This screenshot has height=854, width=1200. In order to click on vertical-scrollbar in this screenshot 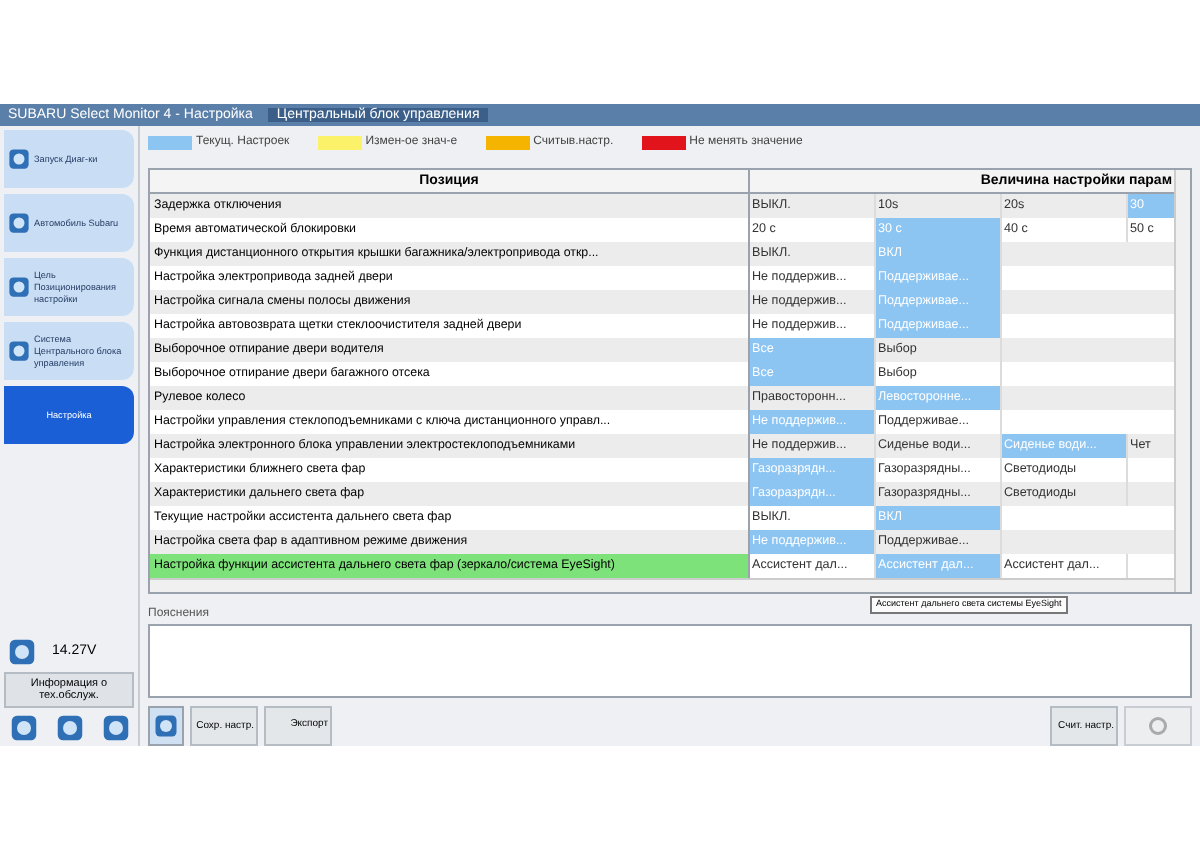, I will do `click(1182, 380)`.